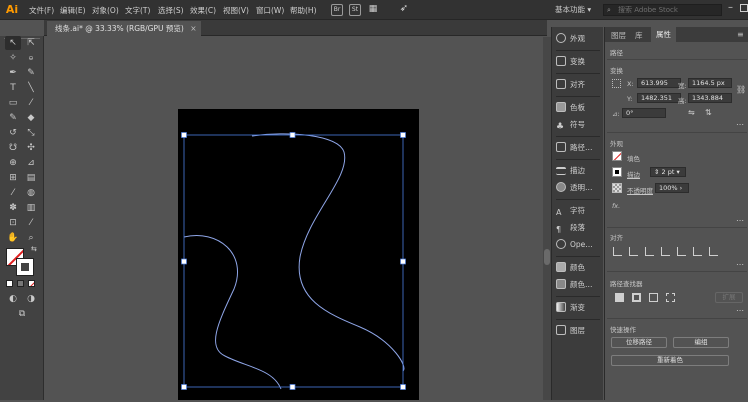  Describe the element at coordinates (740, 310) in the screenshot. I see `pathfinder-more-icon: ⋯` at that location.